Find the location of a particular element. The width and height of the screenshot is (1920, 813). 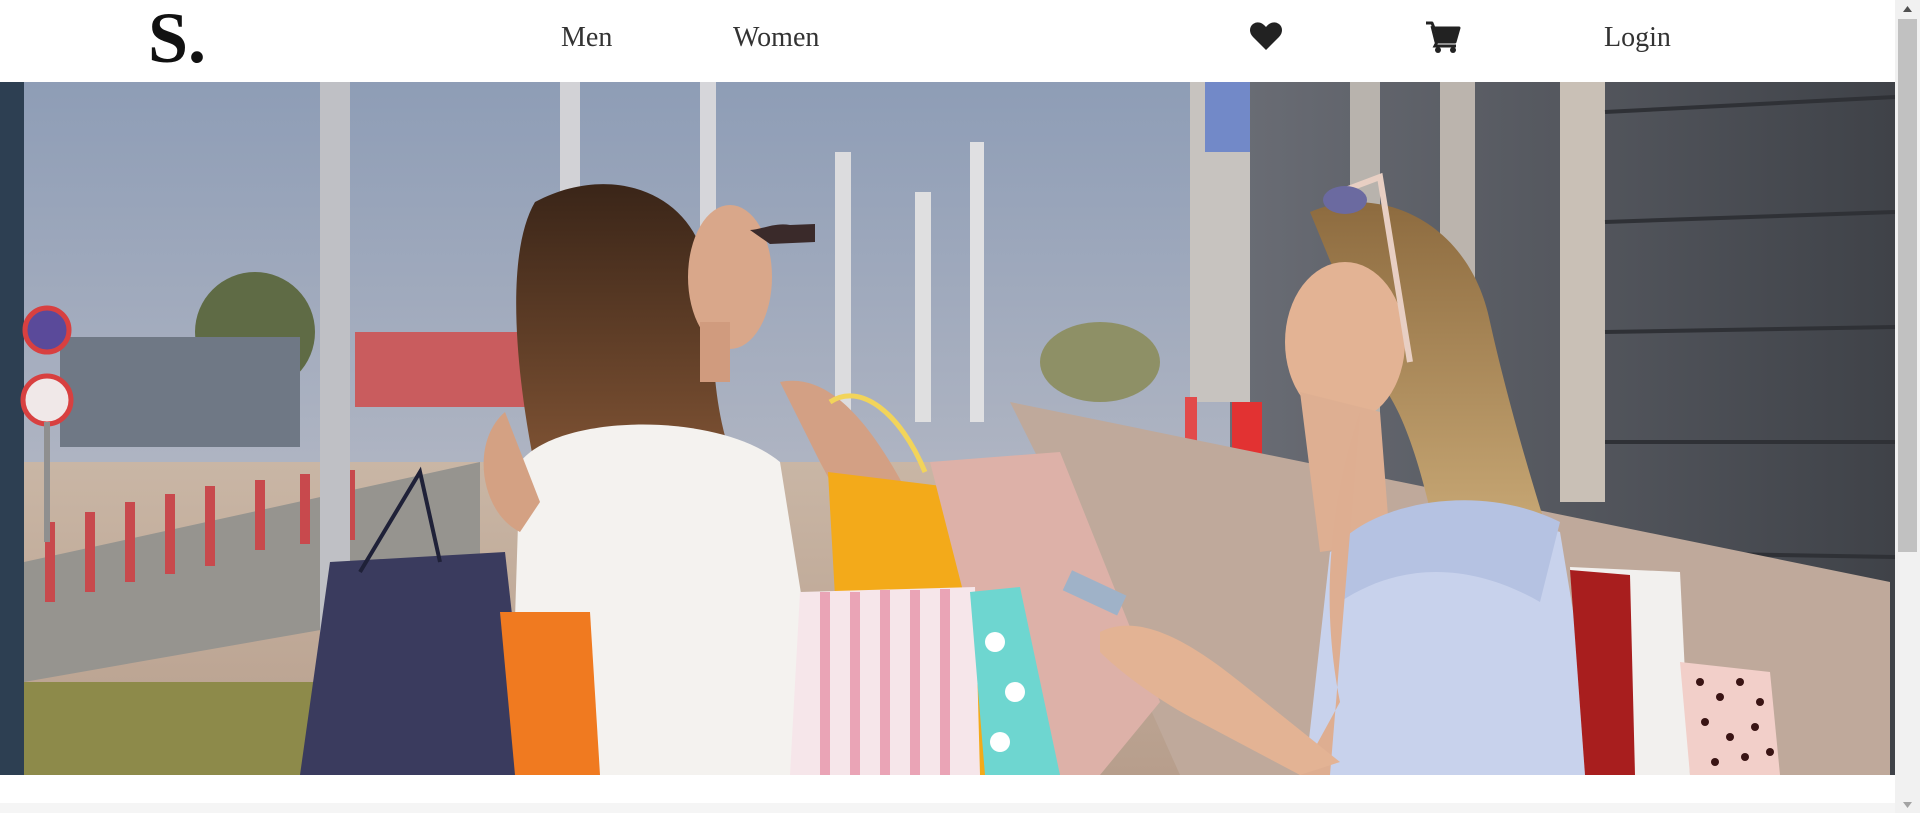

logo: S. is located at coordinates (177, 38).